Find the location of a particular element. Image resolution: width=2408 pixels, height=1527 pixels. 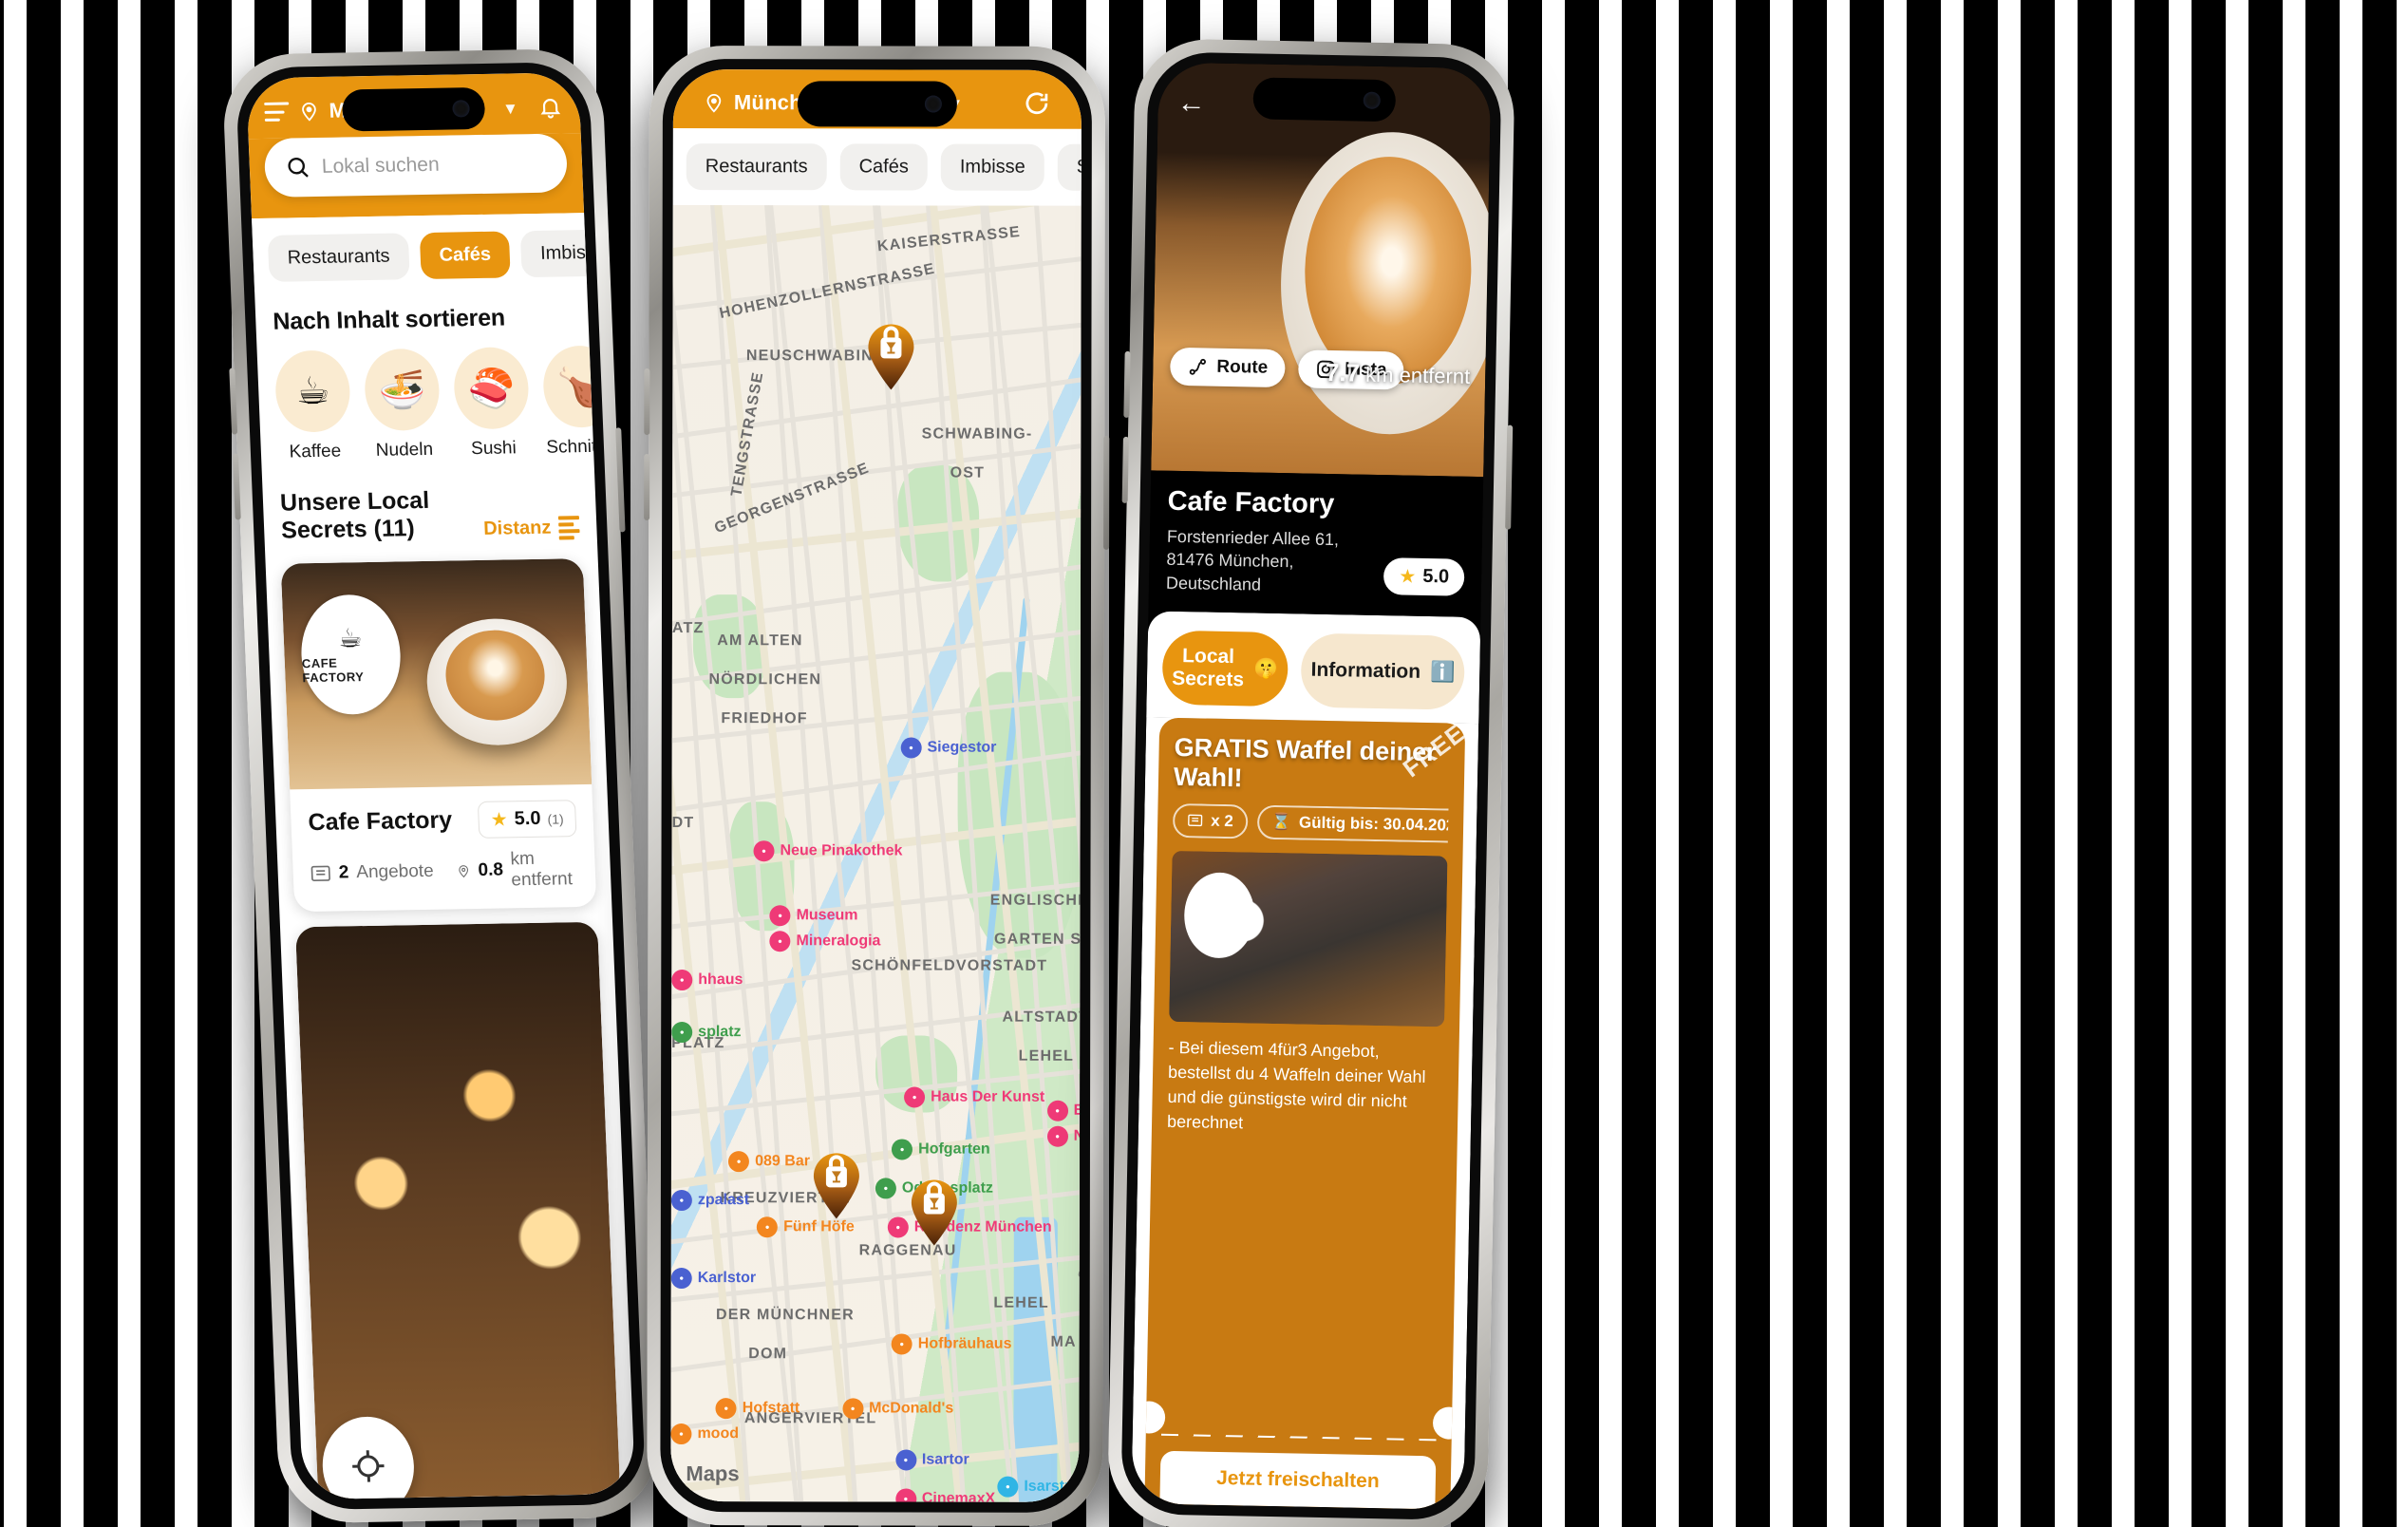

local-secret-card-next is located at coordinates (458, 1210).